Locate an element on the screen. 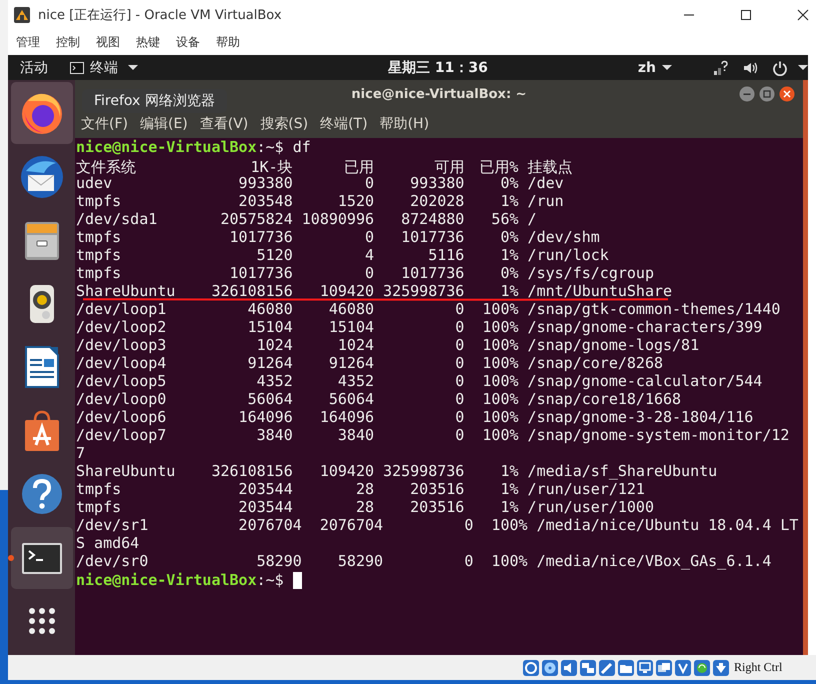 The height and width of the screenshot is (684, 816). menu-item: 管理 is located at coordinates (28, 42).